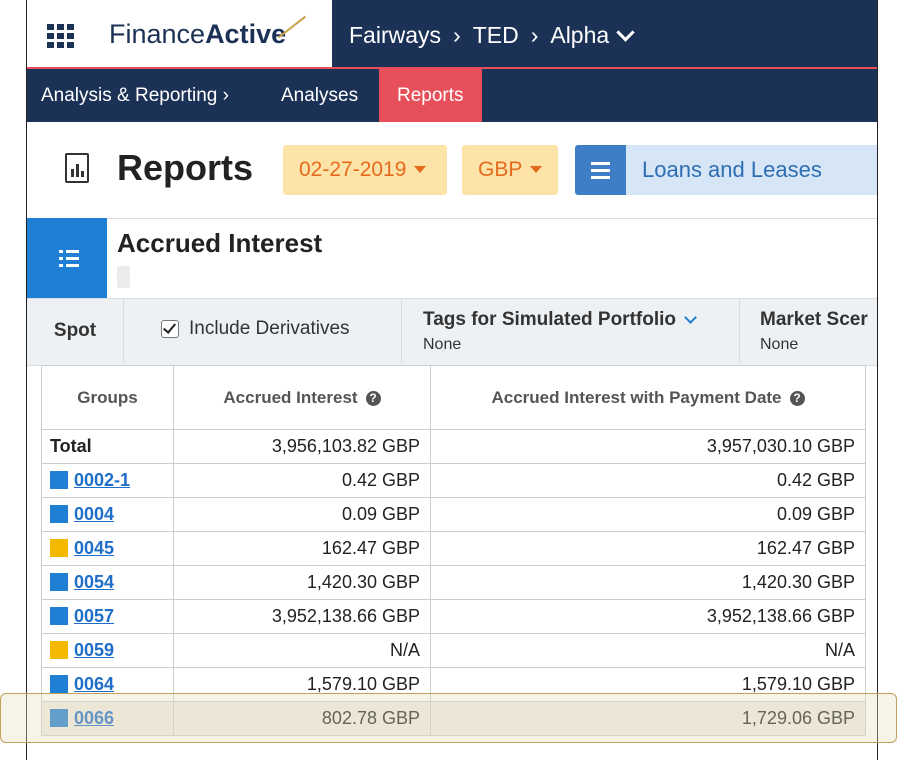 This screenshot has height=760, width=899. Describe the element at coordinates (648, 514) in the screenshot. I see `with-payment-cell: 0.09 GBP` at that location.